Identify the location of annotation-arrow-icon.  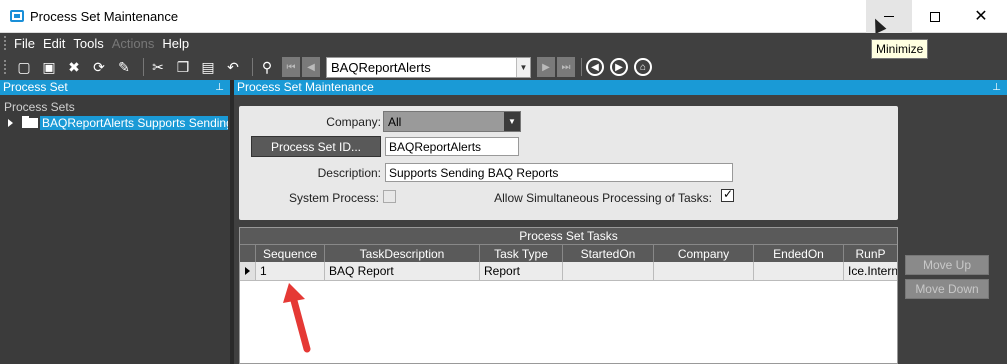
(297, 318).